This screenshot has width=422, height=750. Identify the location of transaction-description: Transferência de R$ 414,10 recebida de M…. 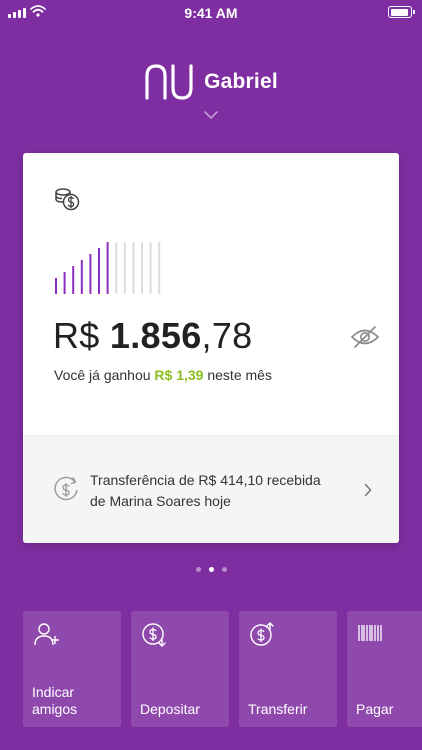
(205, 490).